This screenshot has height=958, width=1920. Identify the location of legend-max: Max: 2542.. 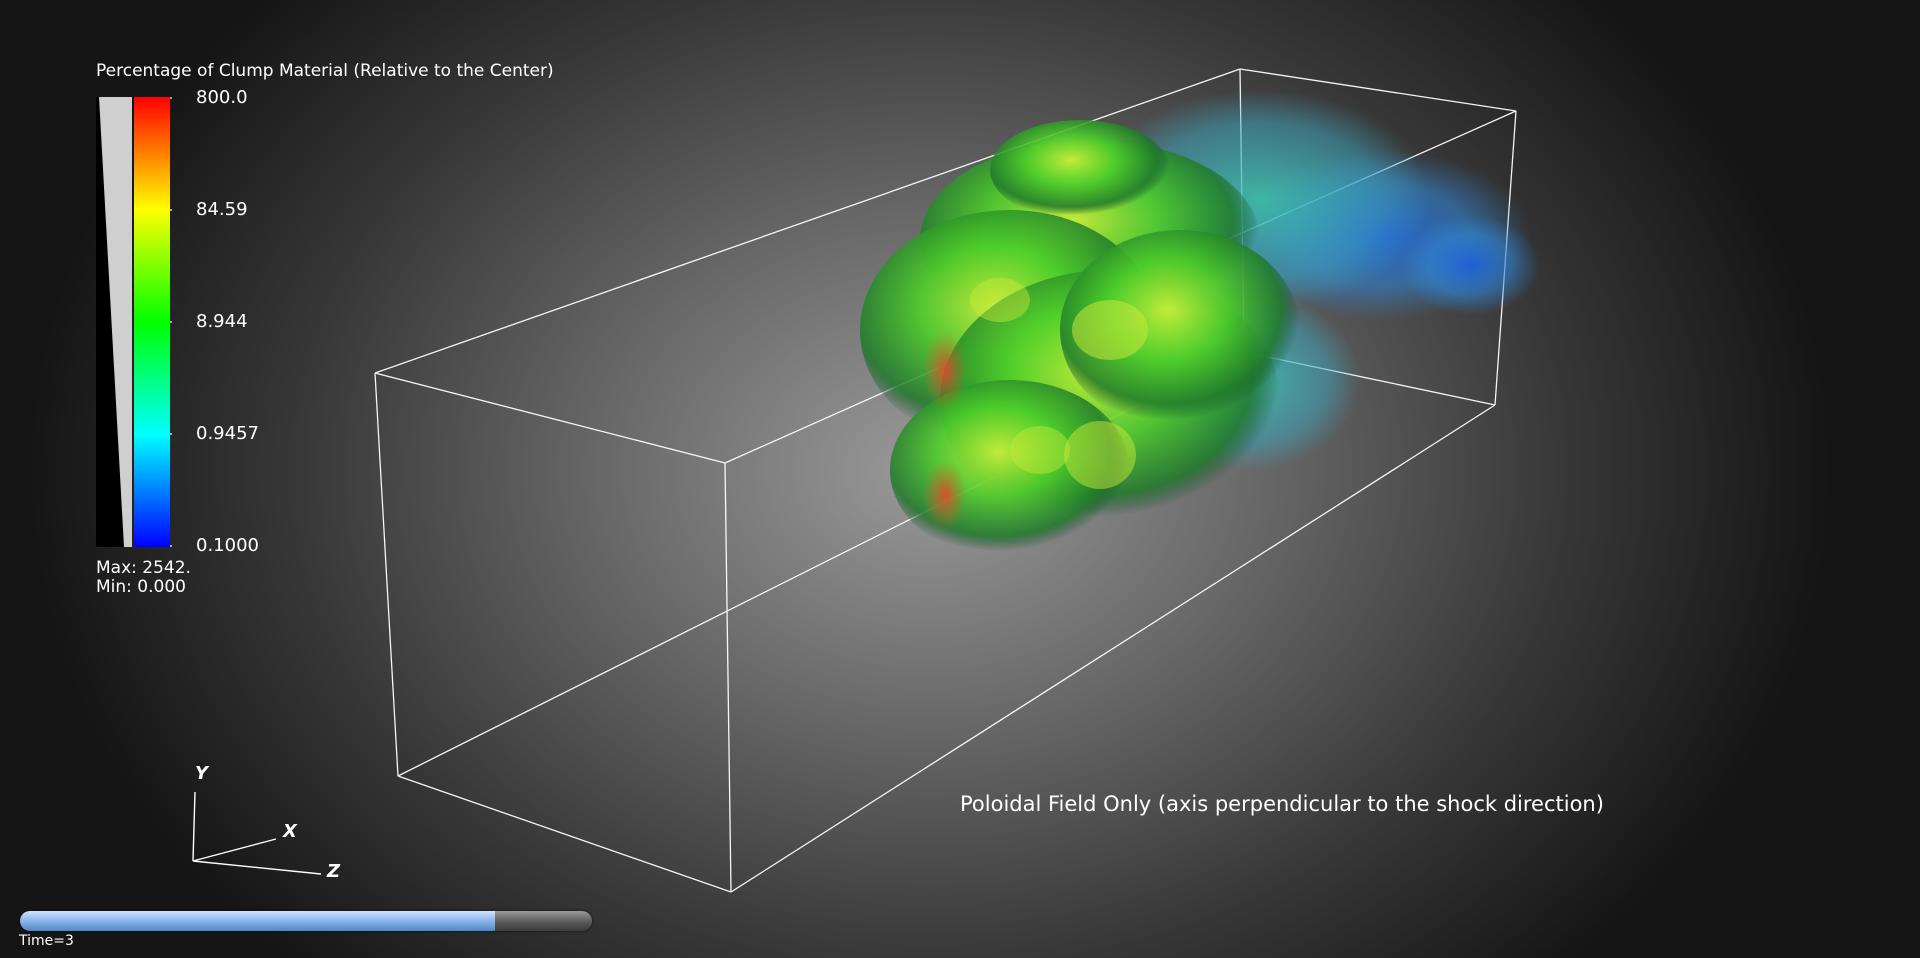
(143, 568).